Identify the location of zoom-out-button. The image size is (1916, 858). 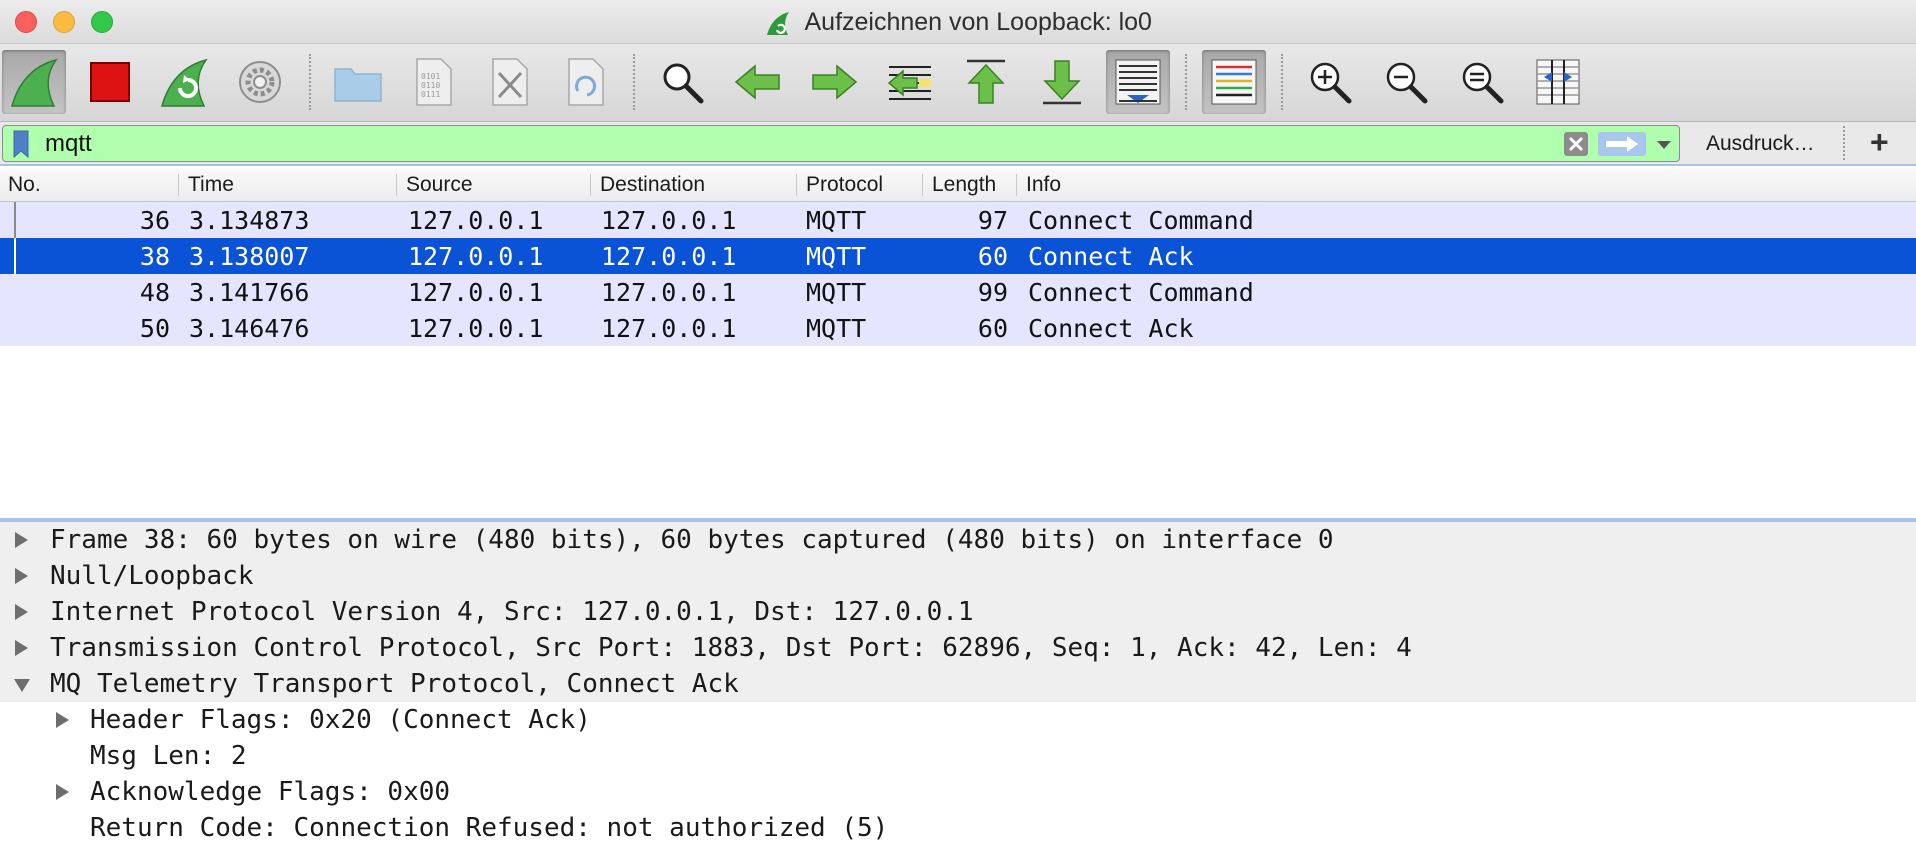
(1406, 82).